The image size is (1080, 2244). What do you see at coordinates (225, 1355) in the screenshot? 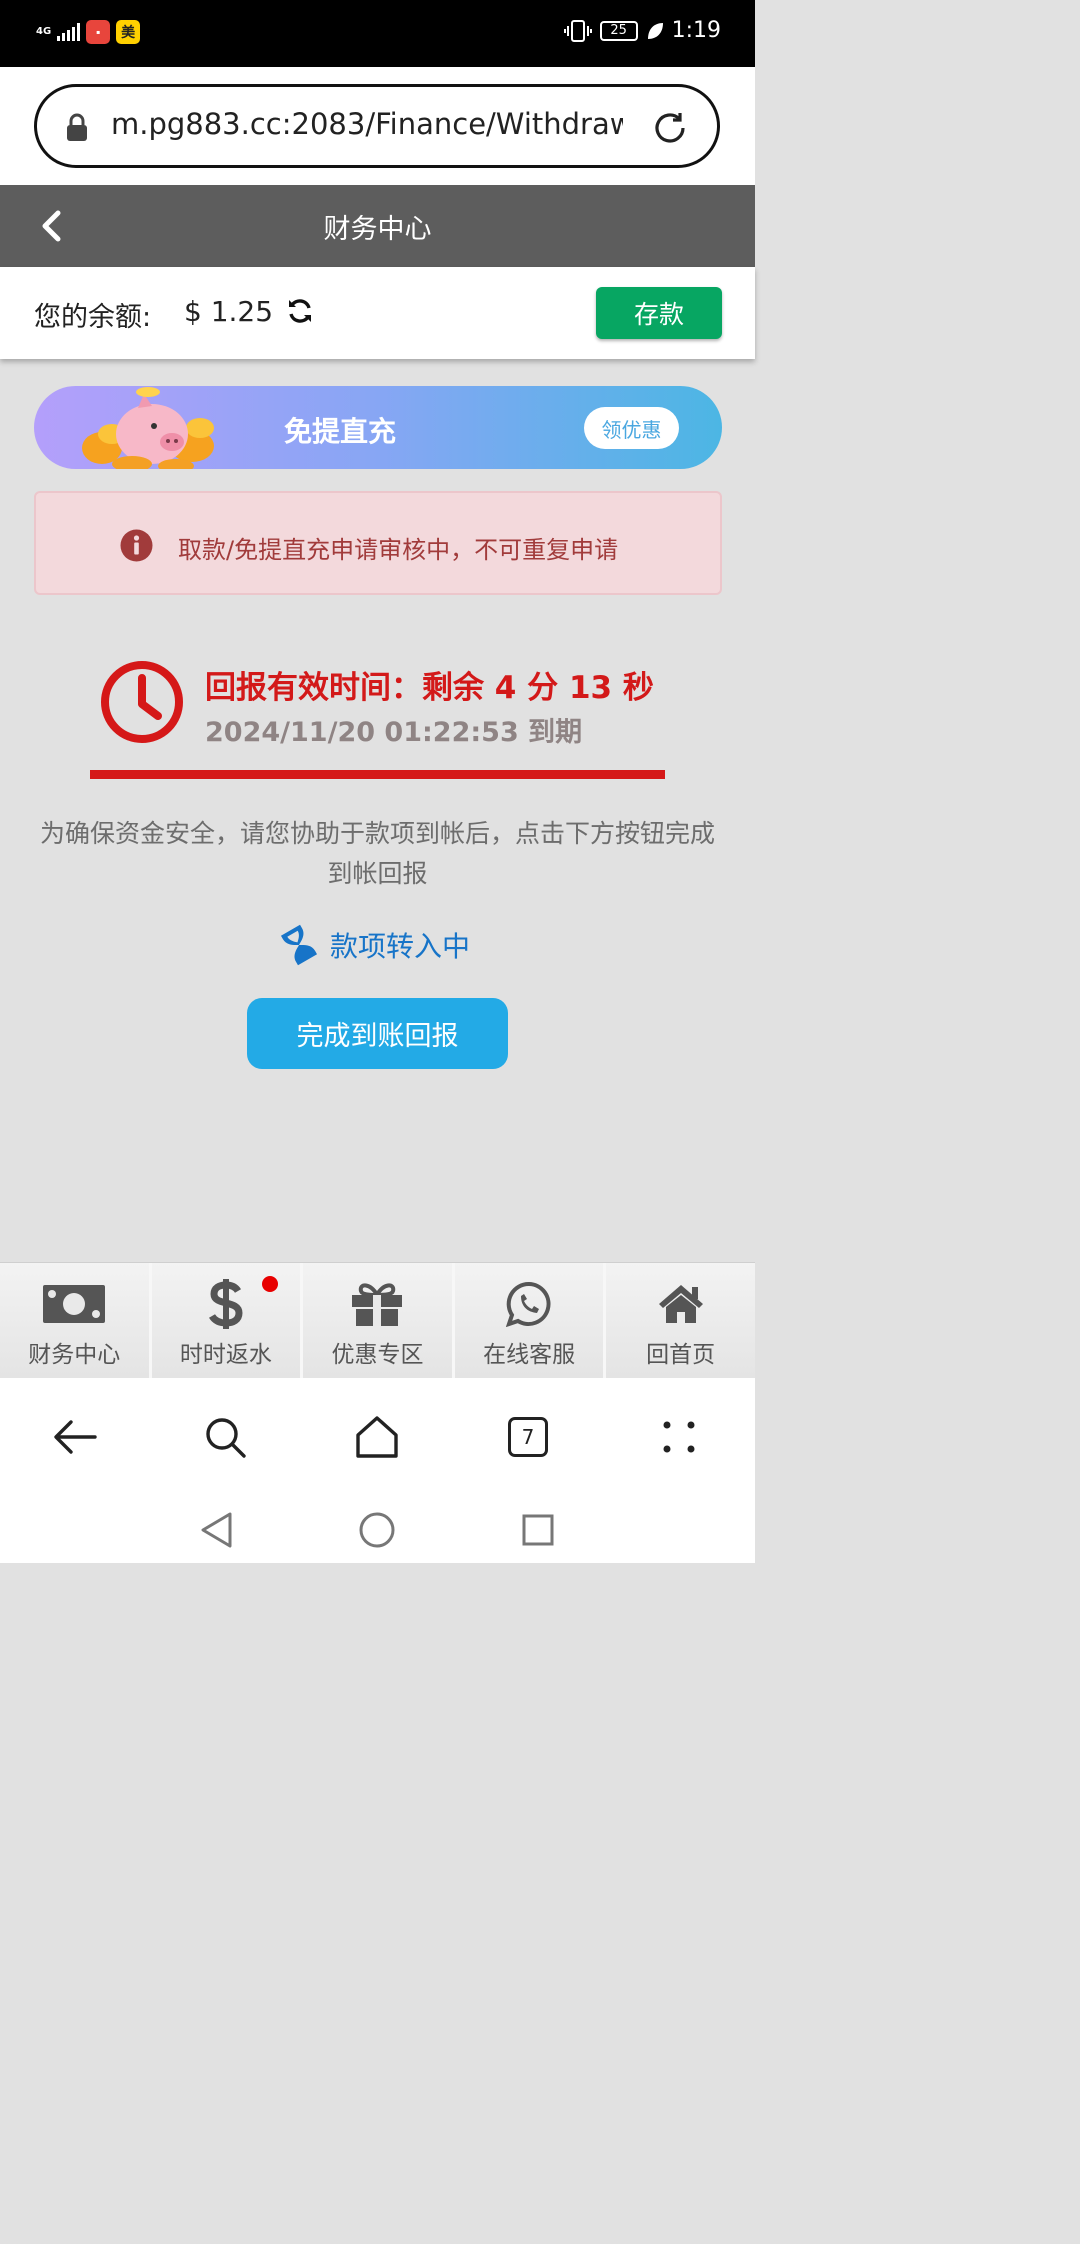
I see `nav-label-rebate: 时时返水` at bounding box center [225, 1355].